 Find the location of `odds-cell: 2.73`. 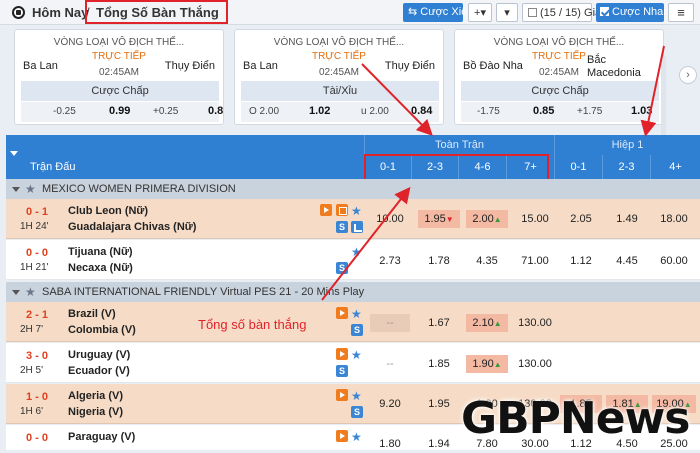

odds-cell: 2.73 is located at coordinates (390, 261).